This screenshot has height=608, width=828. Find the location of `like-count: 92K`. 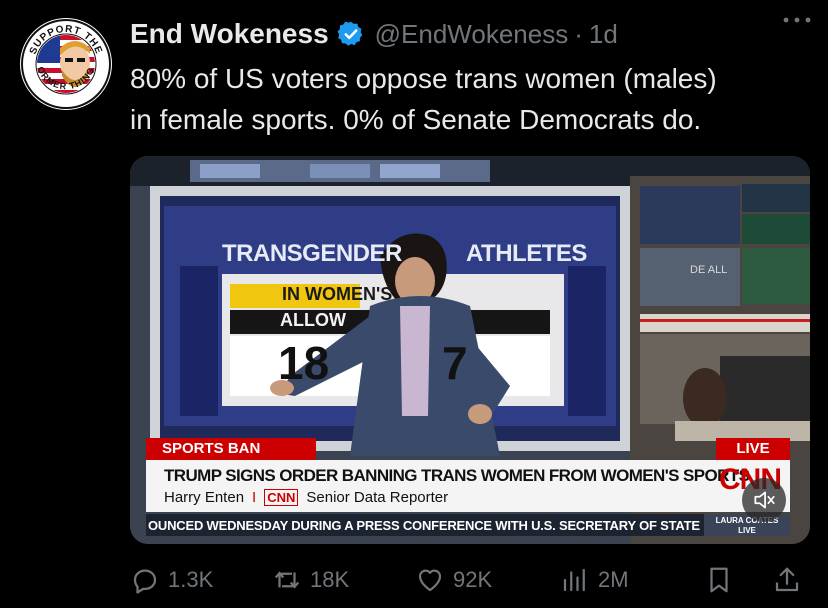

like-count: 92K is located at coordinates (473, 579).